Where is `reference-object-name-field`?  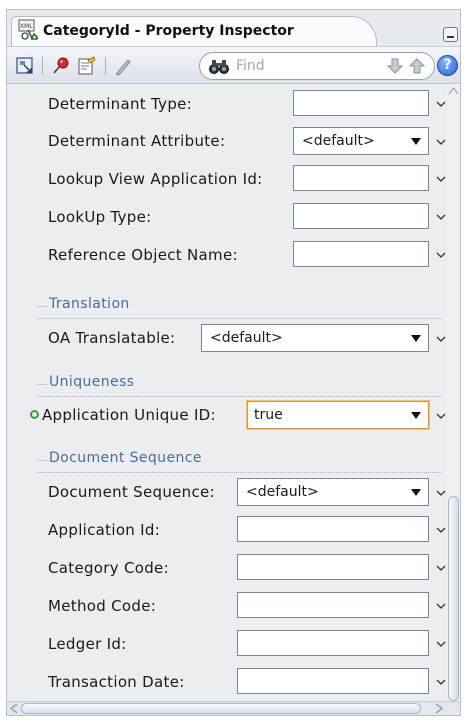 reference-object-name-field is located at coordinates (361, 254).